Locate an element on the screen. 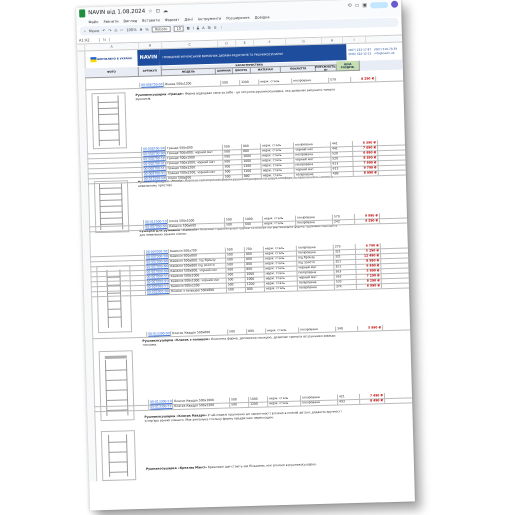 This screenshot has height=515, width=510. menu-search-label: Меню is located at coordinates (94, 30).